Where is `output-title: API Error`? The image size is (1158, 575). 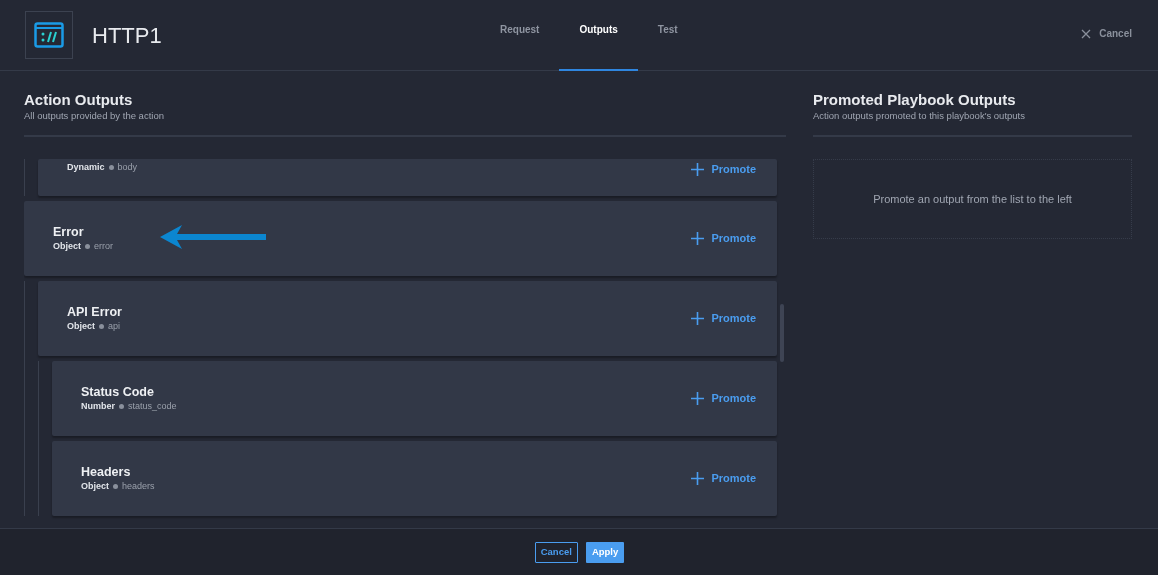 output-title: API Error is located at coordinates (94, 312).